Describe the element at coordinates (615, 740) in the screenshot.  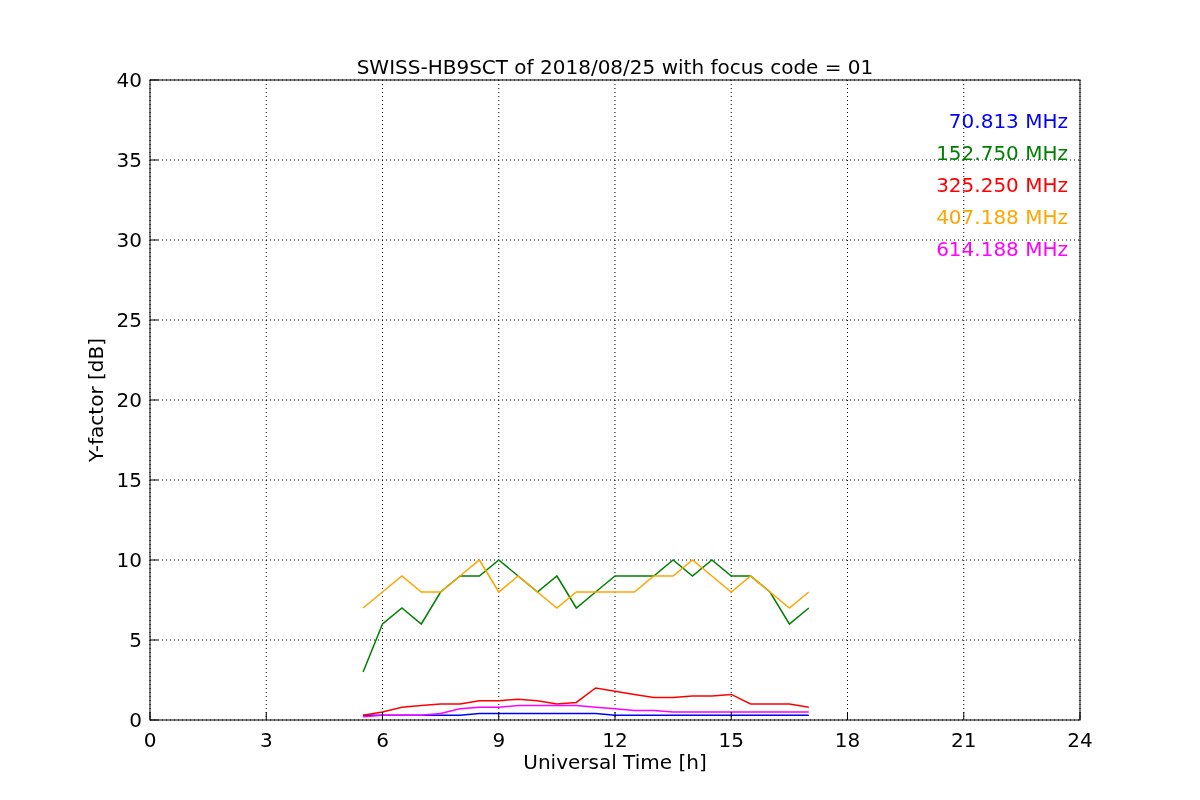
I see `x-tick-label: 12` at that location.